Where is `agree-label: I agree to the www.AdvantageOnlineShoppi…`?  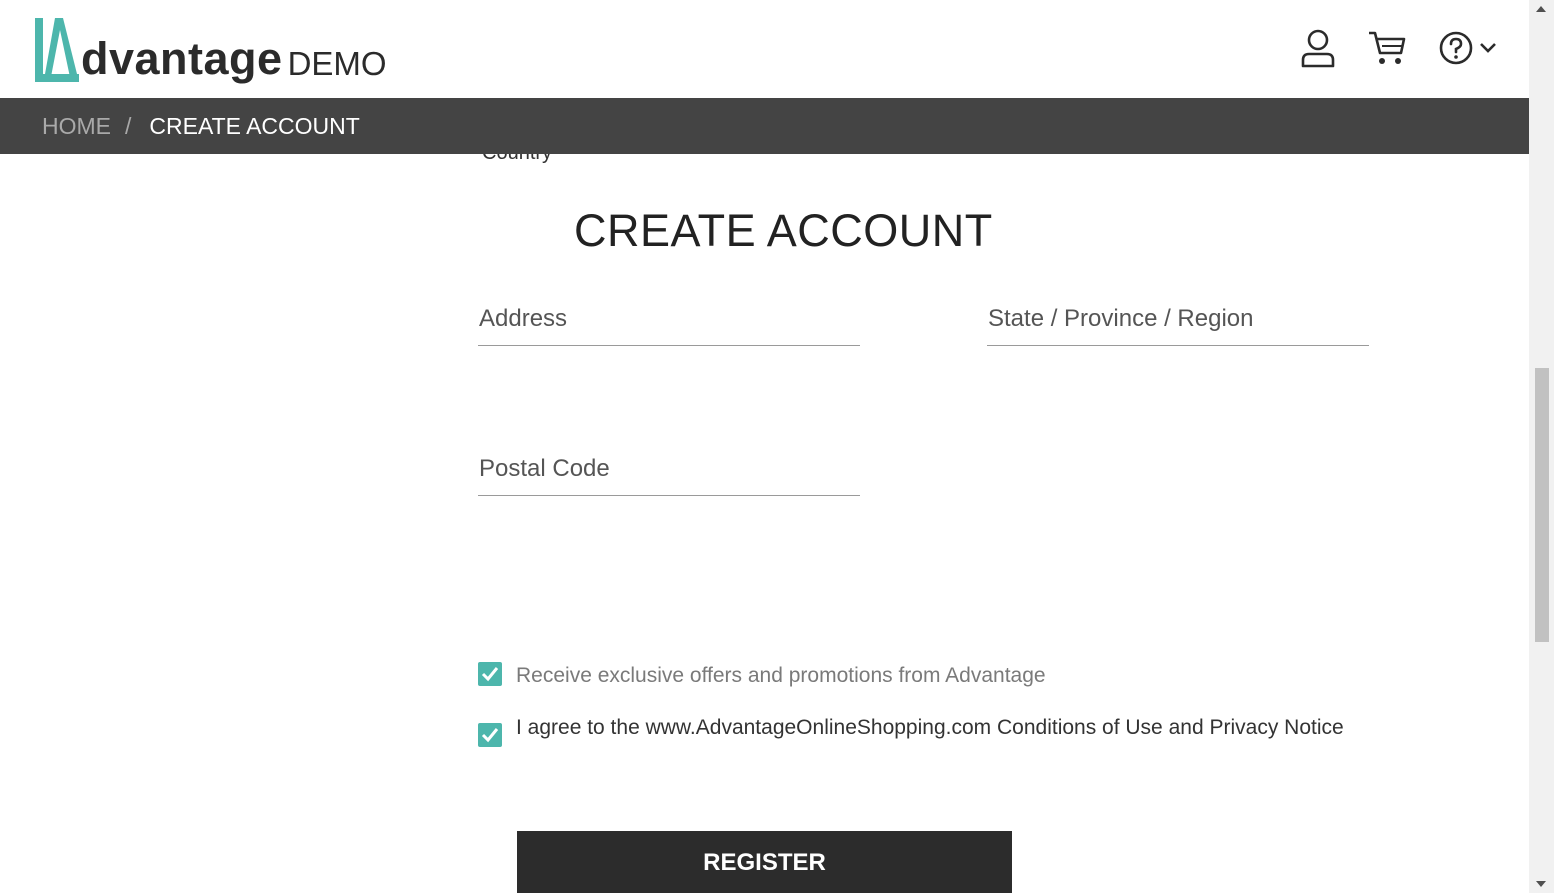 agree-label: I agree to the www.AdvantageOnlineShoppi… is located at coordinates (930, 728).